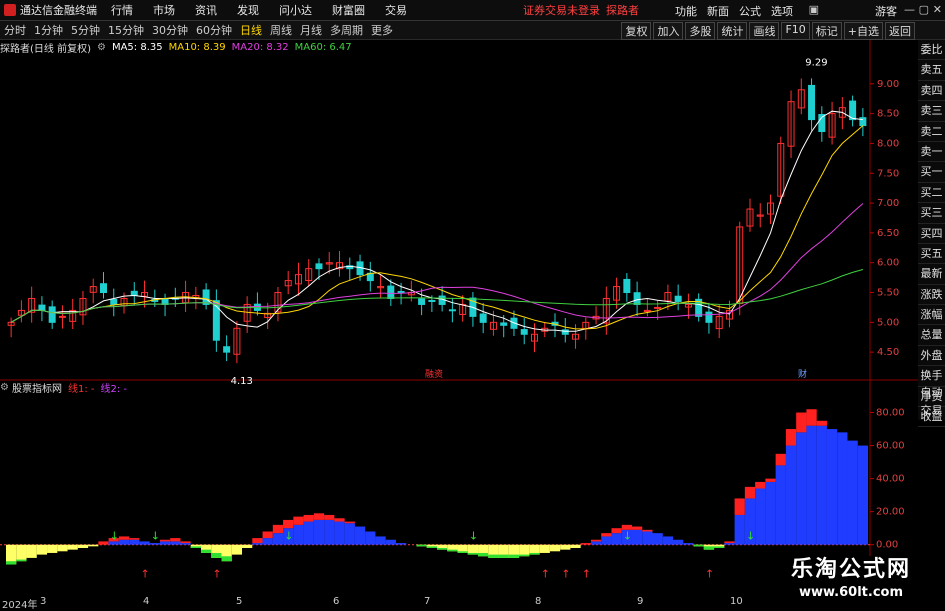  I want to click on period-1min: 1分钟, so click(48, 30).